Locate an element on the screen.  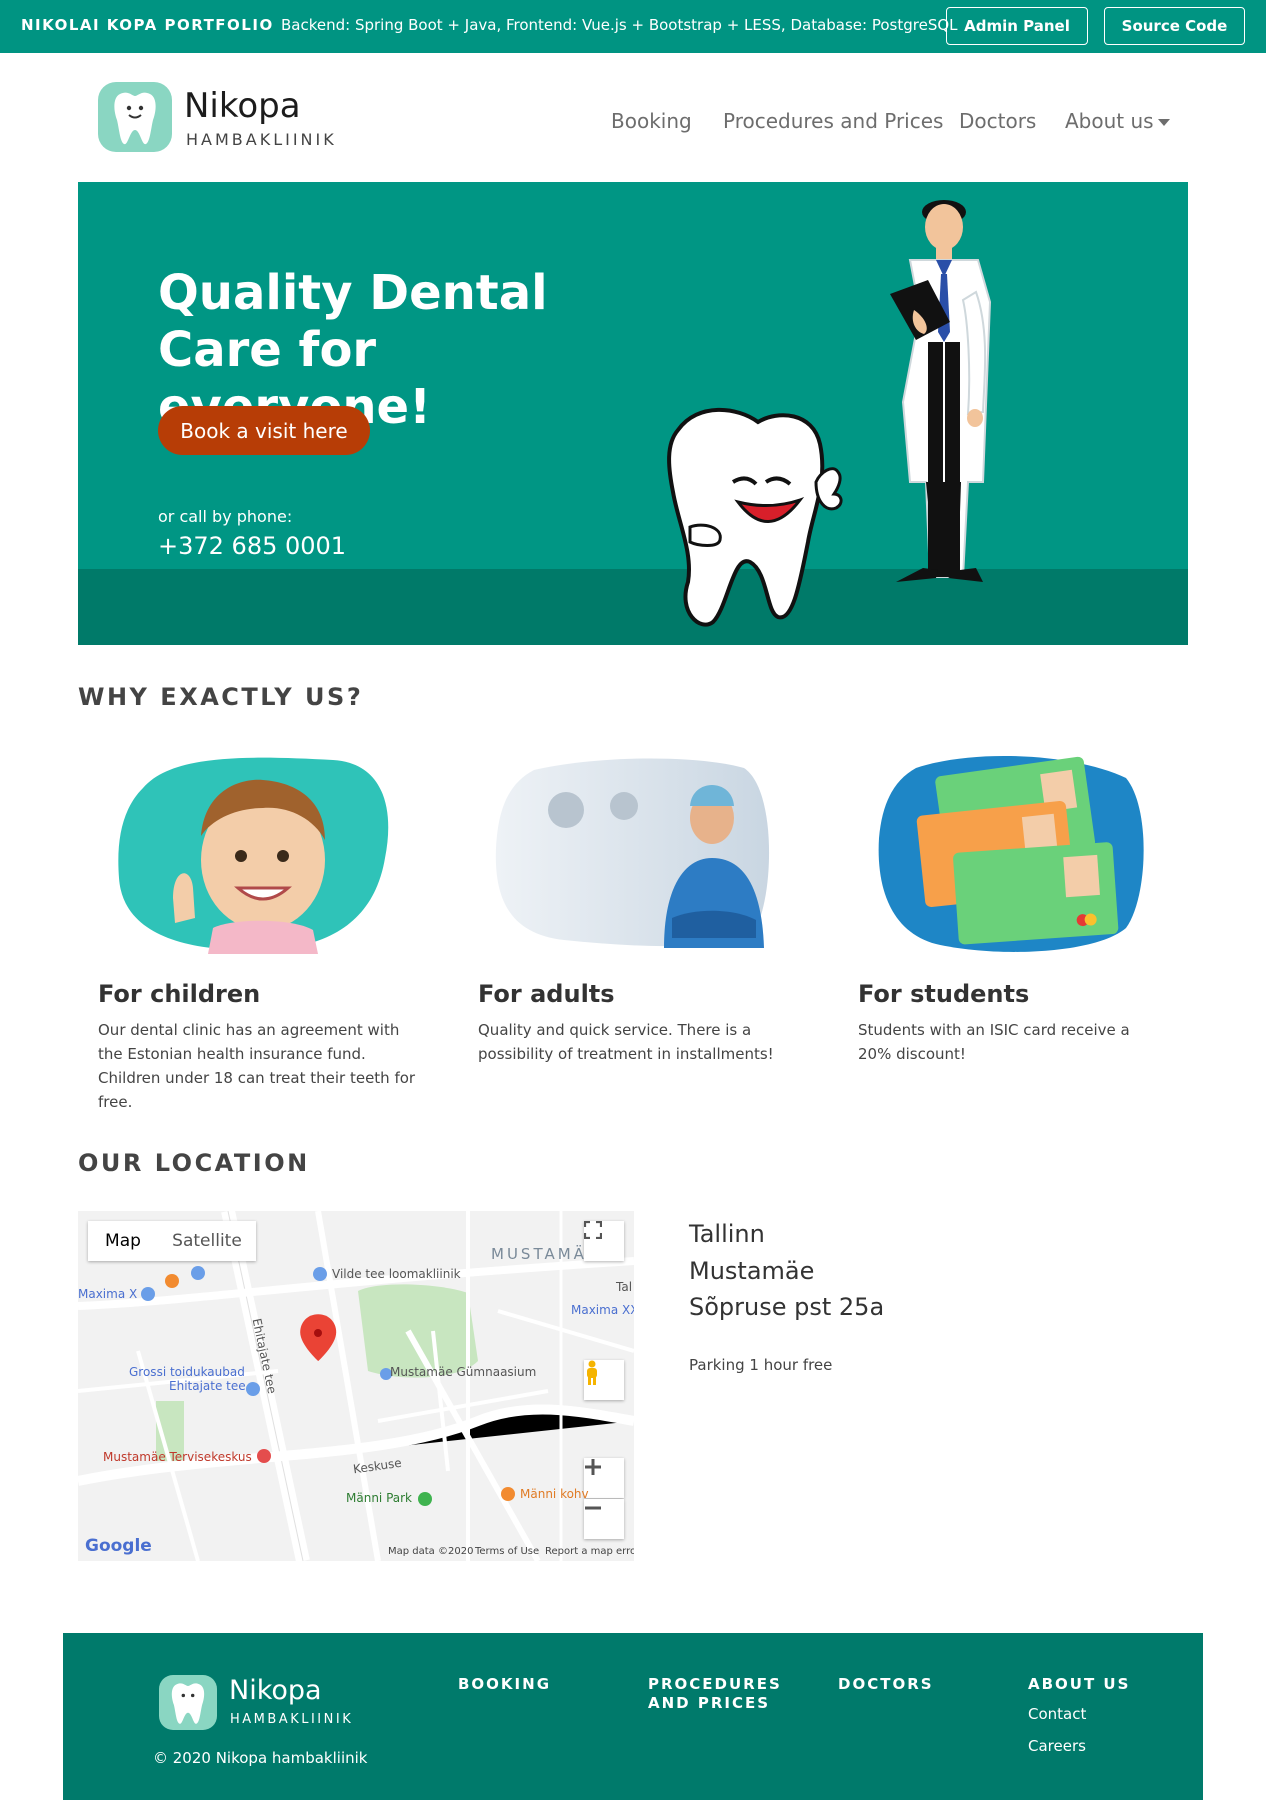
street-view-pegman-icon is located at coordinates (604, 1380).